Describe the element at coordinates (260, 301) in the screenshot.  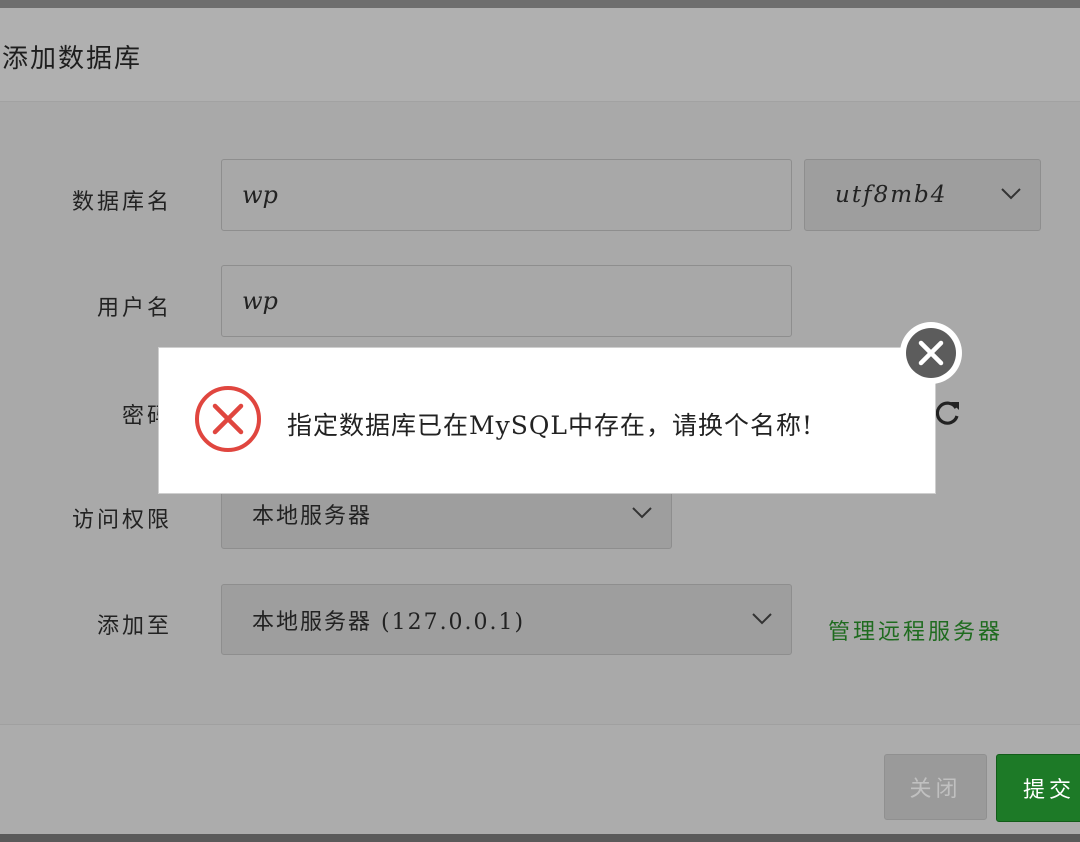
I see `username-value: wp` at that location.